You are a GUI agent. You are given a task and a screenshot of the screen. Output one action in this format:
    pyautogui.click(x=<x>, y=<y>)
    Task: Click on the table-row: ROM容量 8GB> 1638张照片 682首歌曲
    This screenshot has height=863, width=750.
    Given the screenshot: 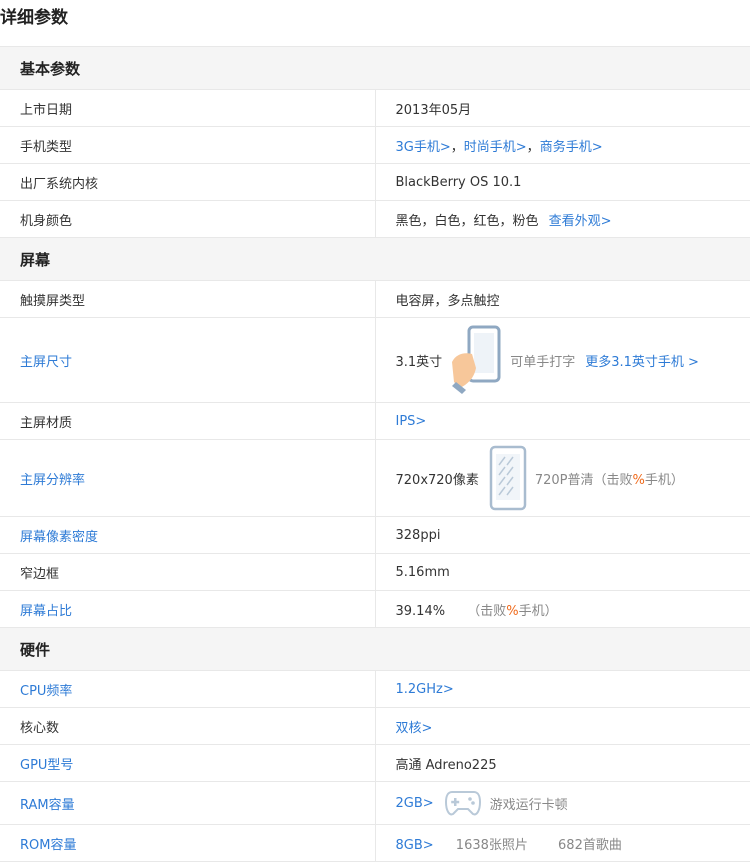 What is the action you would take?
    pyautogui.click(x=375, y=843)
    